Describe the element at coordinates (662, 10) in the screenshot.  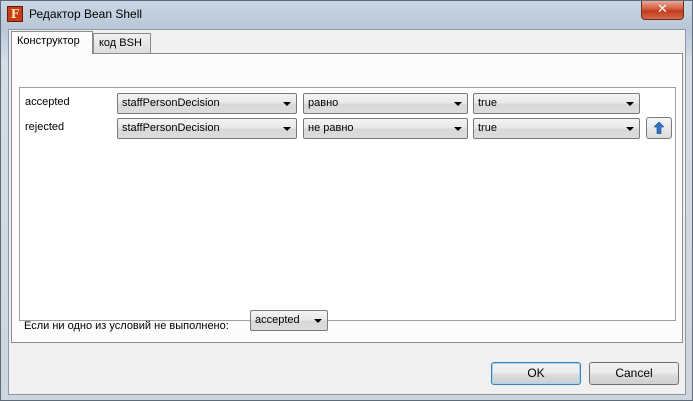
I see `close-button: ✕` at that location.